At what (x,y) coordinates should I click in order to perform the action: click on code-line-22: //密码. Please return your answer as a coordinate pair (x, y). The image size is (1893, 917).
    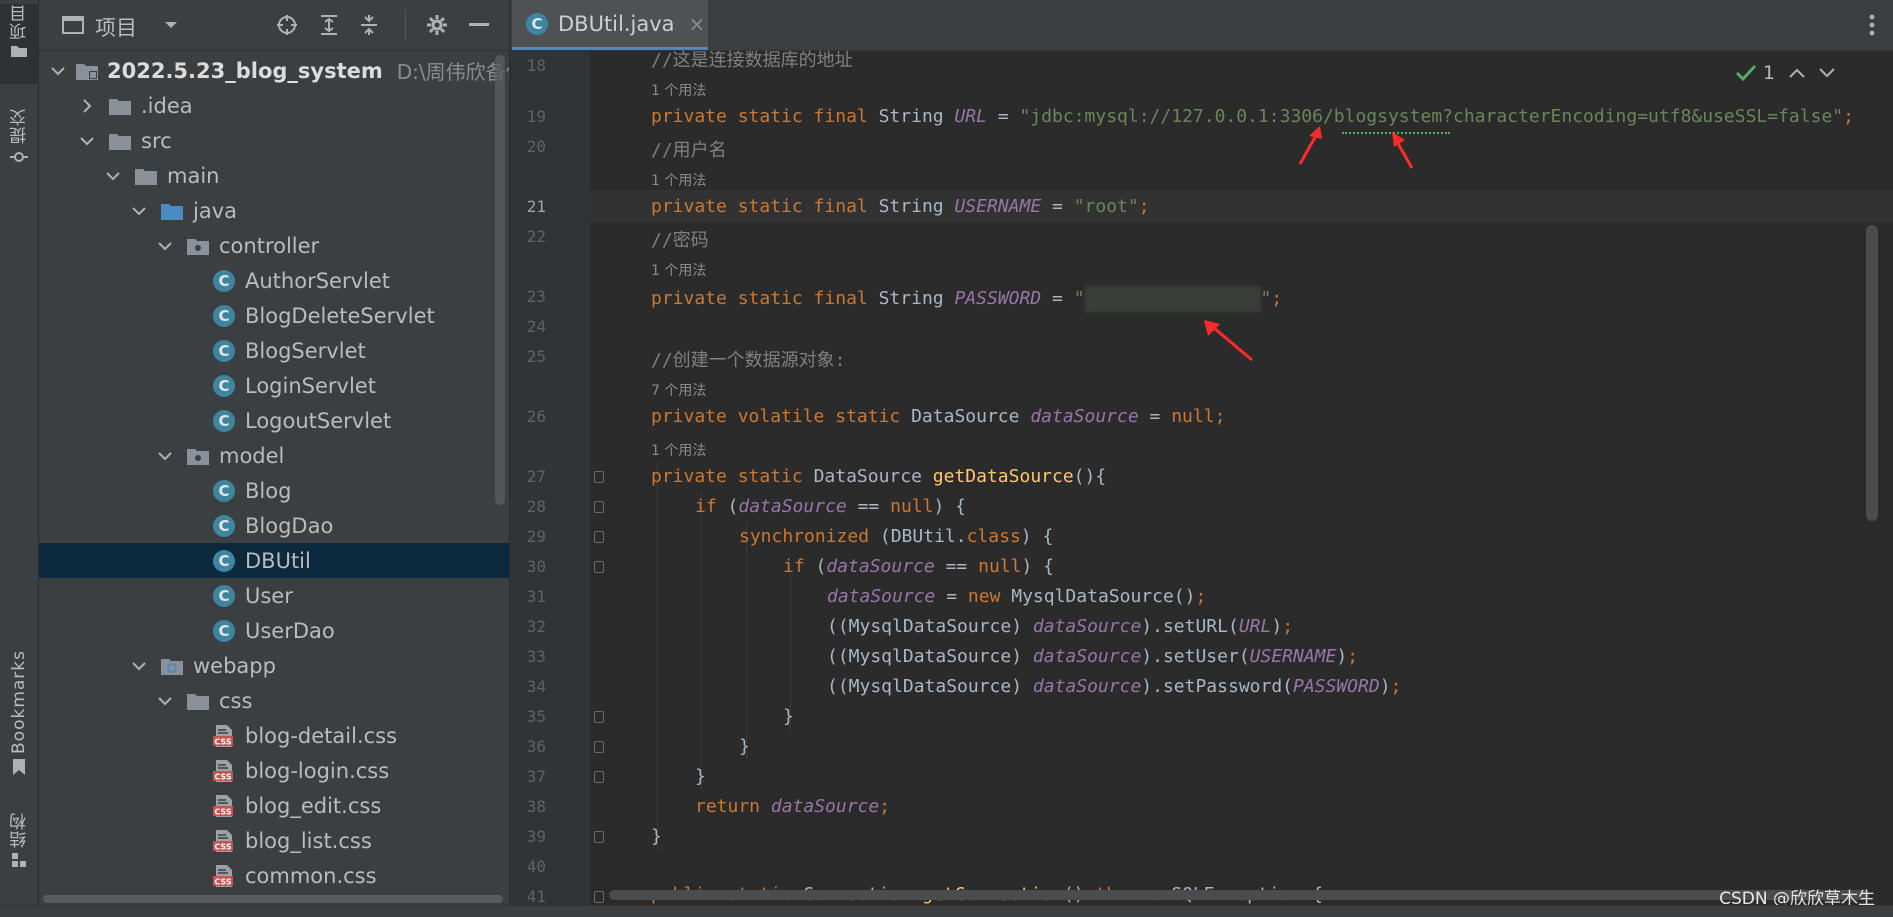
    Looking at the image, I should click on (680, 239).